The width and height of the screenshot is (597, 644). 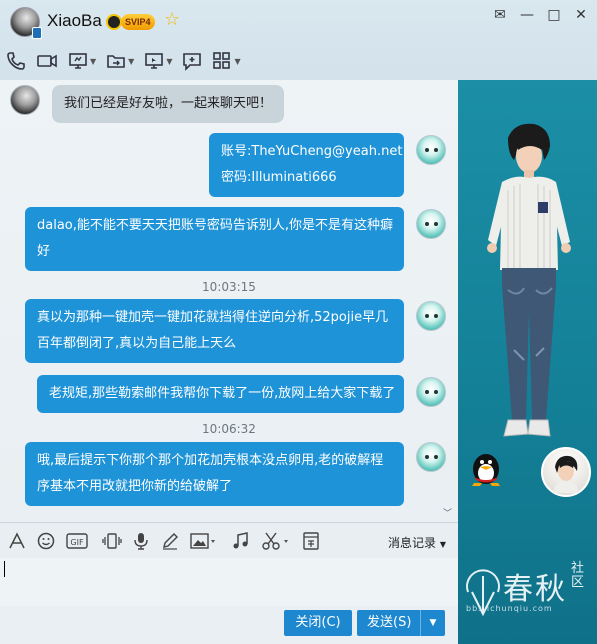 What do you see at coordinates (318, 623) in the screenshot?
I see `close-button: 关闭(C)` at bounding box center [318, 623].